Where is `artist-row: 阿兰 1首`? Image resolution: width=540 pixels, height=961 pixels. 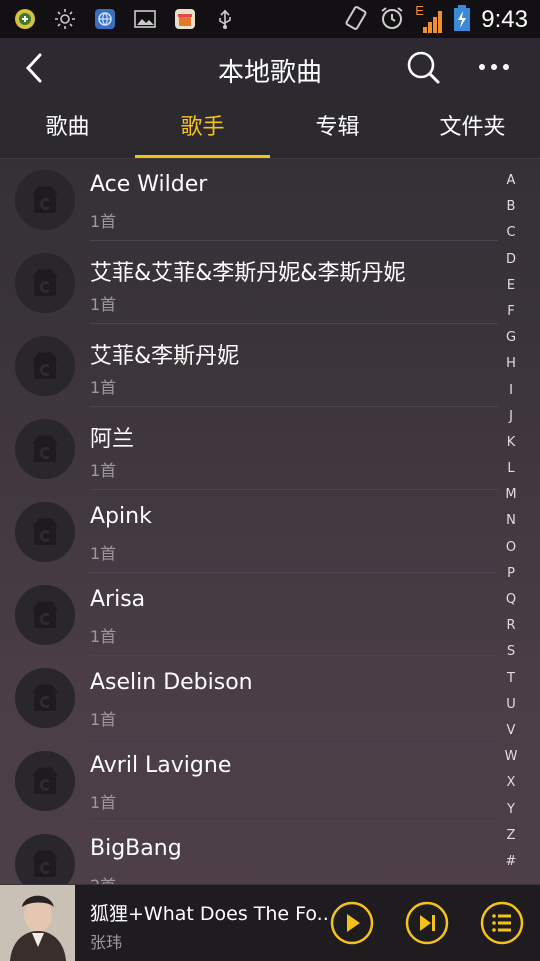
artist-row: 阿兰 1首 is located at coordinates (249, 448).